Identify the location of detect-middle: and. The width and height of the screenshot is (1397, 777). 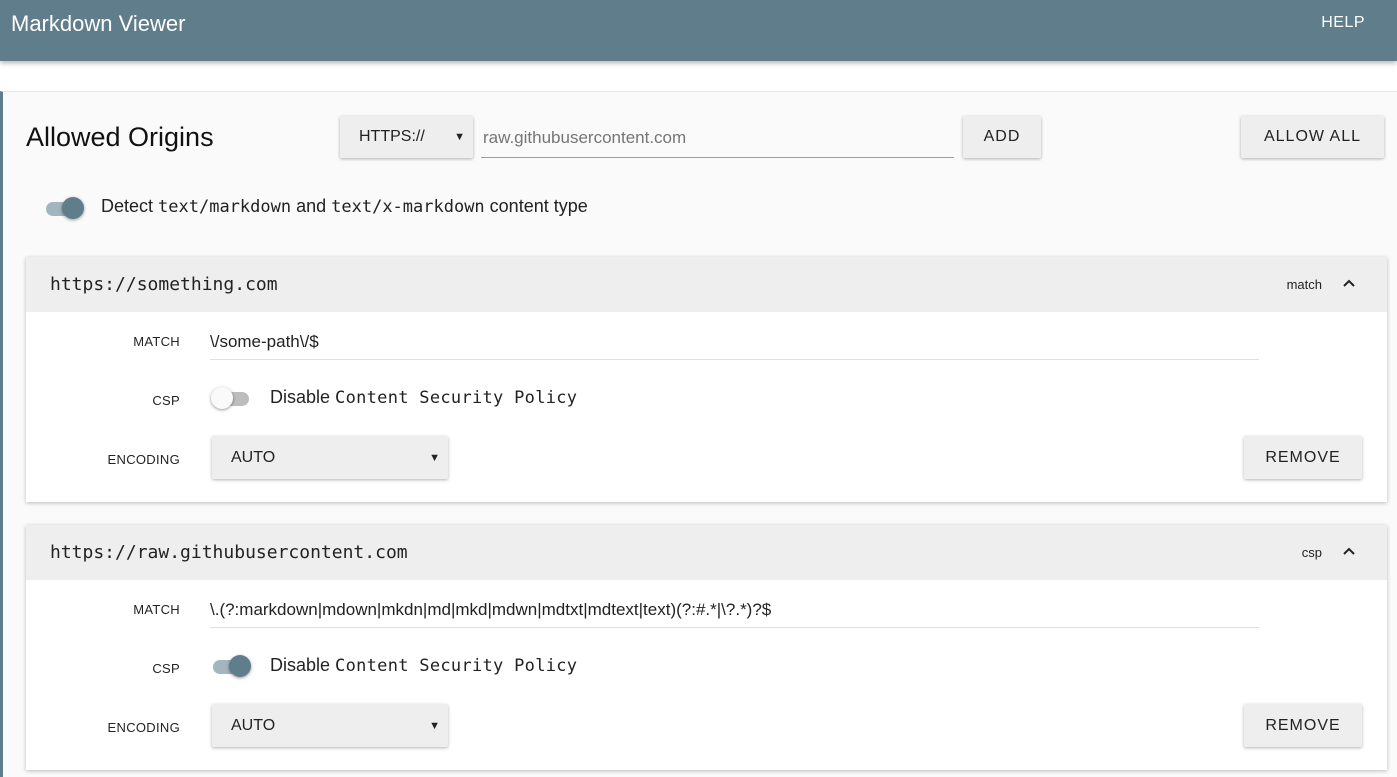
(311, 206).